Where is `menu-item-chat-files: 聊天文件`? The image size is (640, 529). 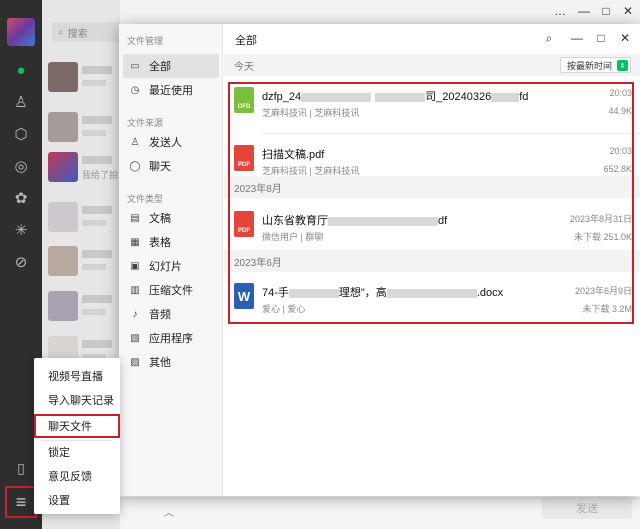
menu-item-chat-files: 聊天文件 is located at coordinates (77, 426).